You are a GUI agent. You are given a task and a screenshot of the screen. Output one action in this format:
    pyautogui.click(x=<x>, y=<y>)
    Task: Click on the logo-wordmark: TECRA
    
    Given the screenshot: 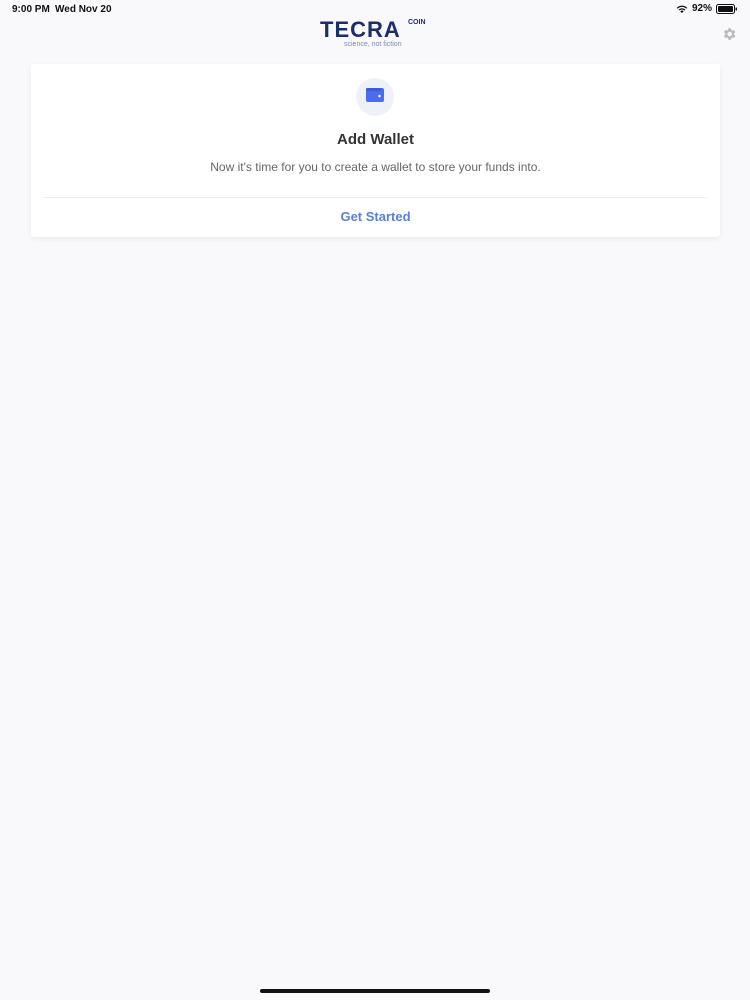 What is the action you would take?
    pyautogui.click(x=360, y=29)
    